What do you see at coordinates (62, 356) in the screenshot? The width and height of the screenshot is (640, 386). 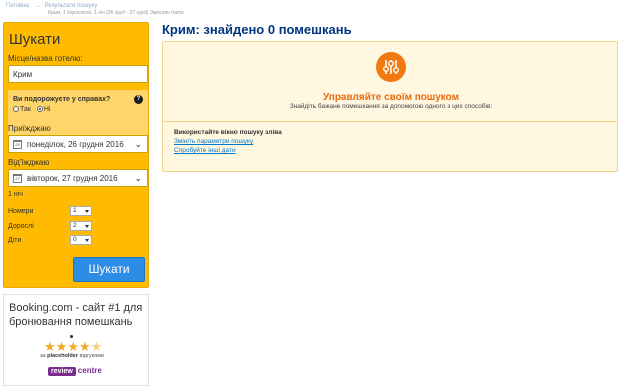 I see `reviews-source: placeholder` at bounding box center [62, 356].